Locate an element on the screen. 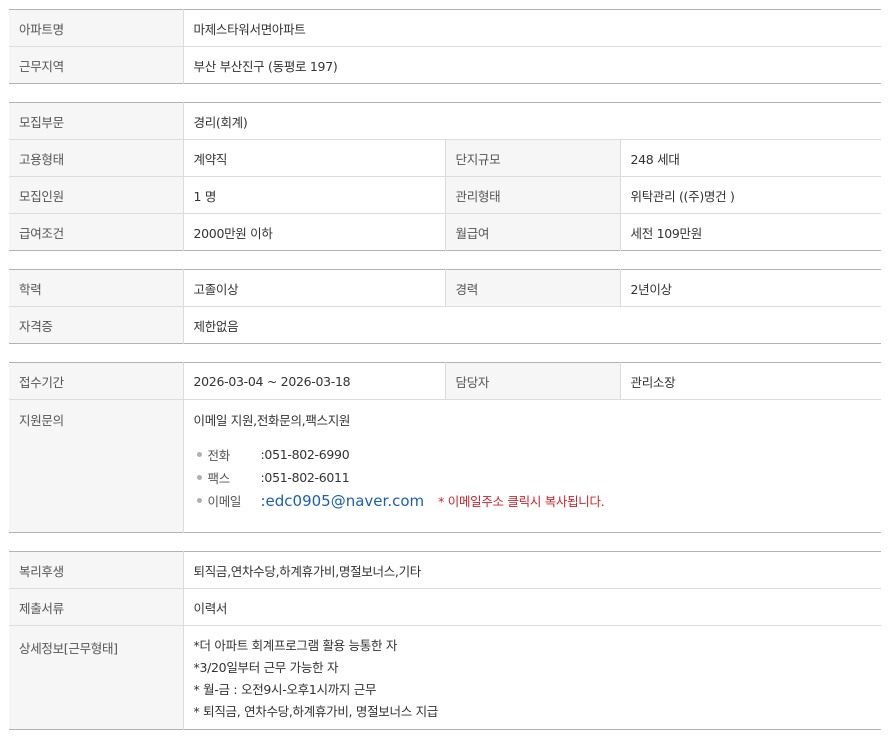  apartment-name-value: 마제스타워서면아파트 is located at coordinates (531, 28).